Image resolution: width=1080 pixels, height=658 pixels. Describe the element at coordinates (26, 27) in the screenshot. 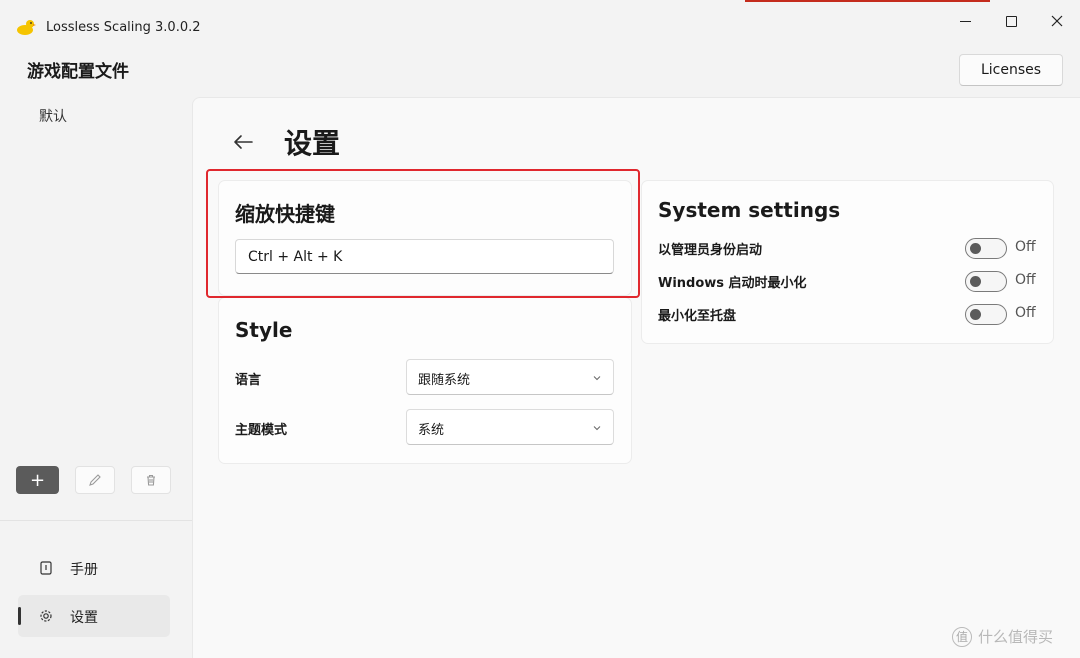

I see `app-duck-icon` at that location.